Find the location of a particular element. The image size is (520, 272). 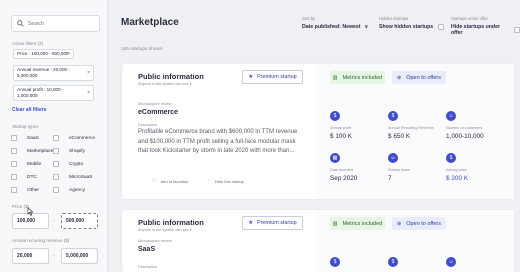

arr-label: Annual recurring revenue ($) is located at coordinates (41, 240).